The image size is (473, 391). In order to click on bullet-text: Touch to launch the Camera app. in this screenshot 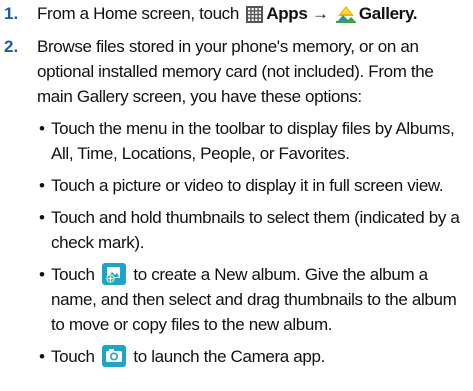, I will do `click(262, 356)`.